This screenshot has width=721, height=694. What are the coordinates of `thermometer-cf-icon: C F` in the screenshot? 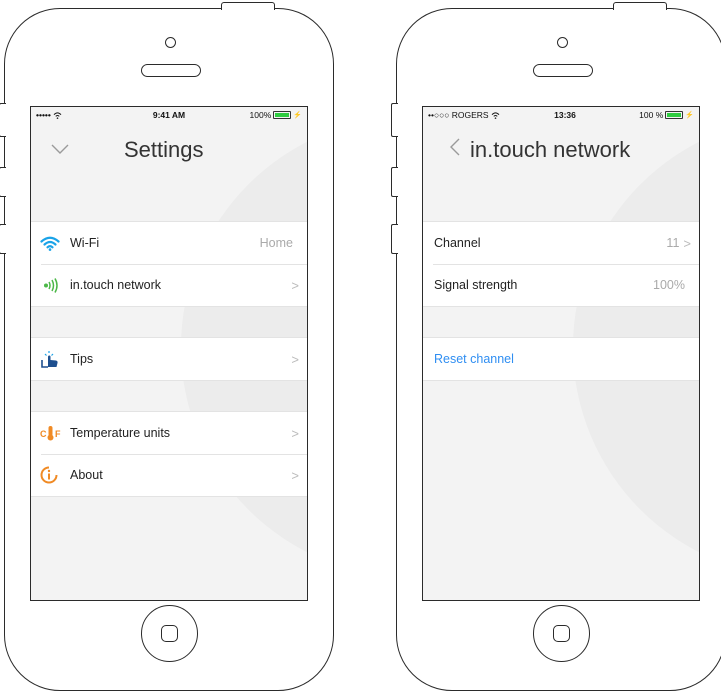 It's located at (55, 433).